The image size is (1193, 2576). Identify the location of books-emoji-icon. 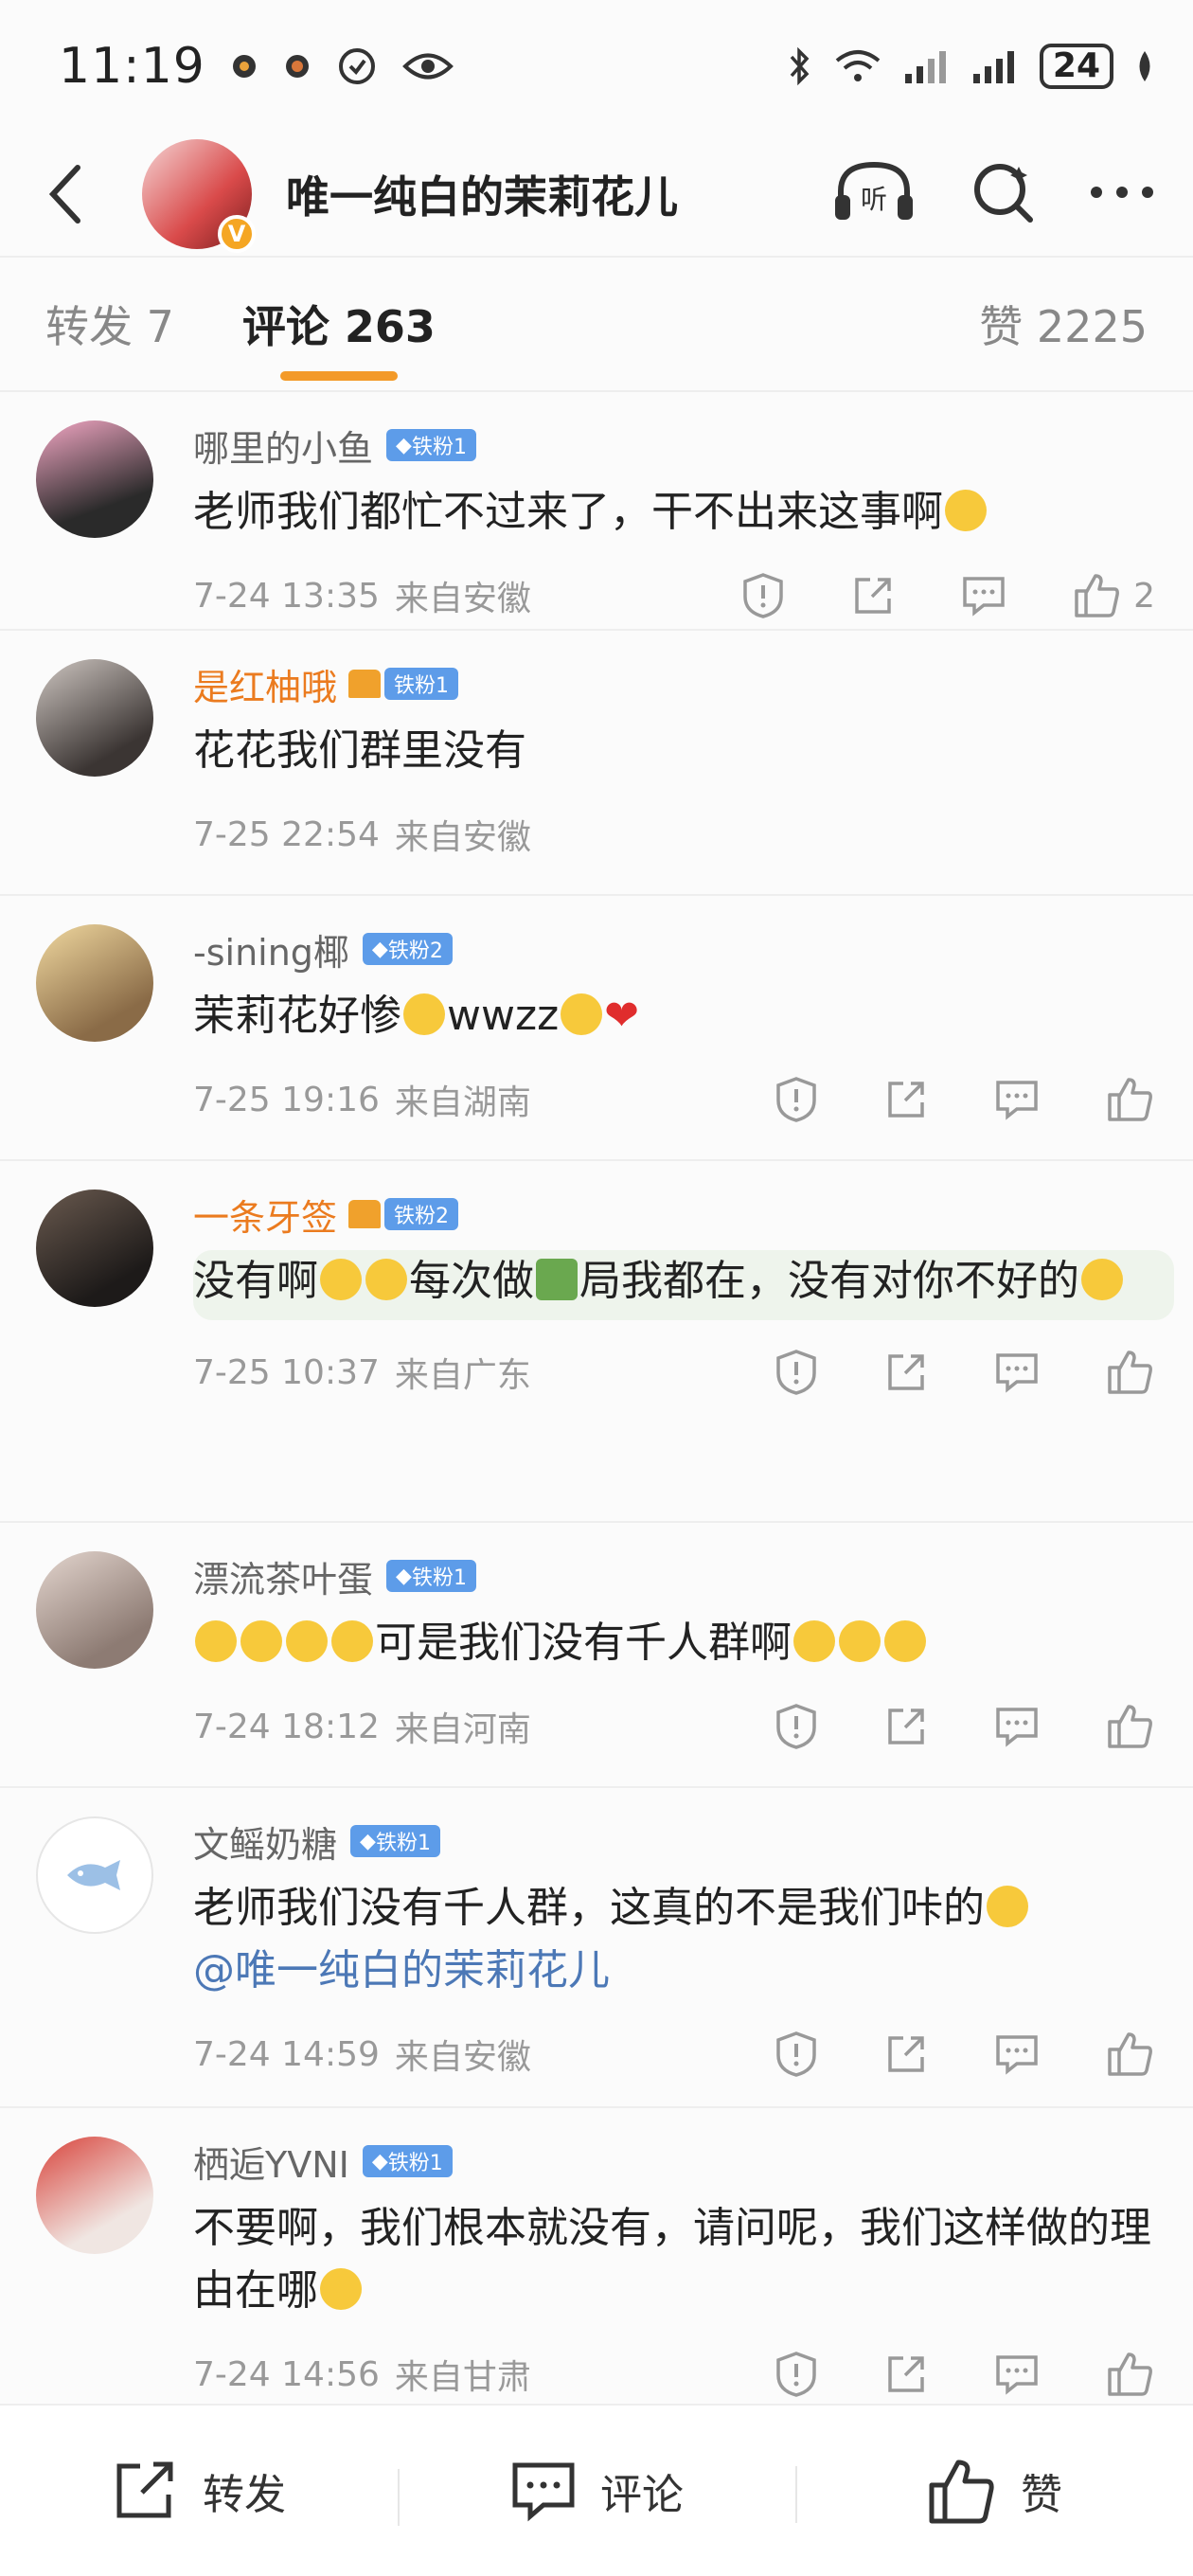
(557, 1279).